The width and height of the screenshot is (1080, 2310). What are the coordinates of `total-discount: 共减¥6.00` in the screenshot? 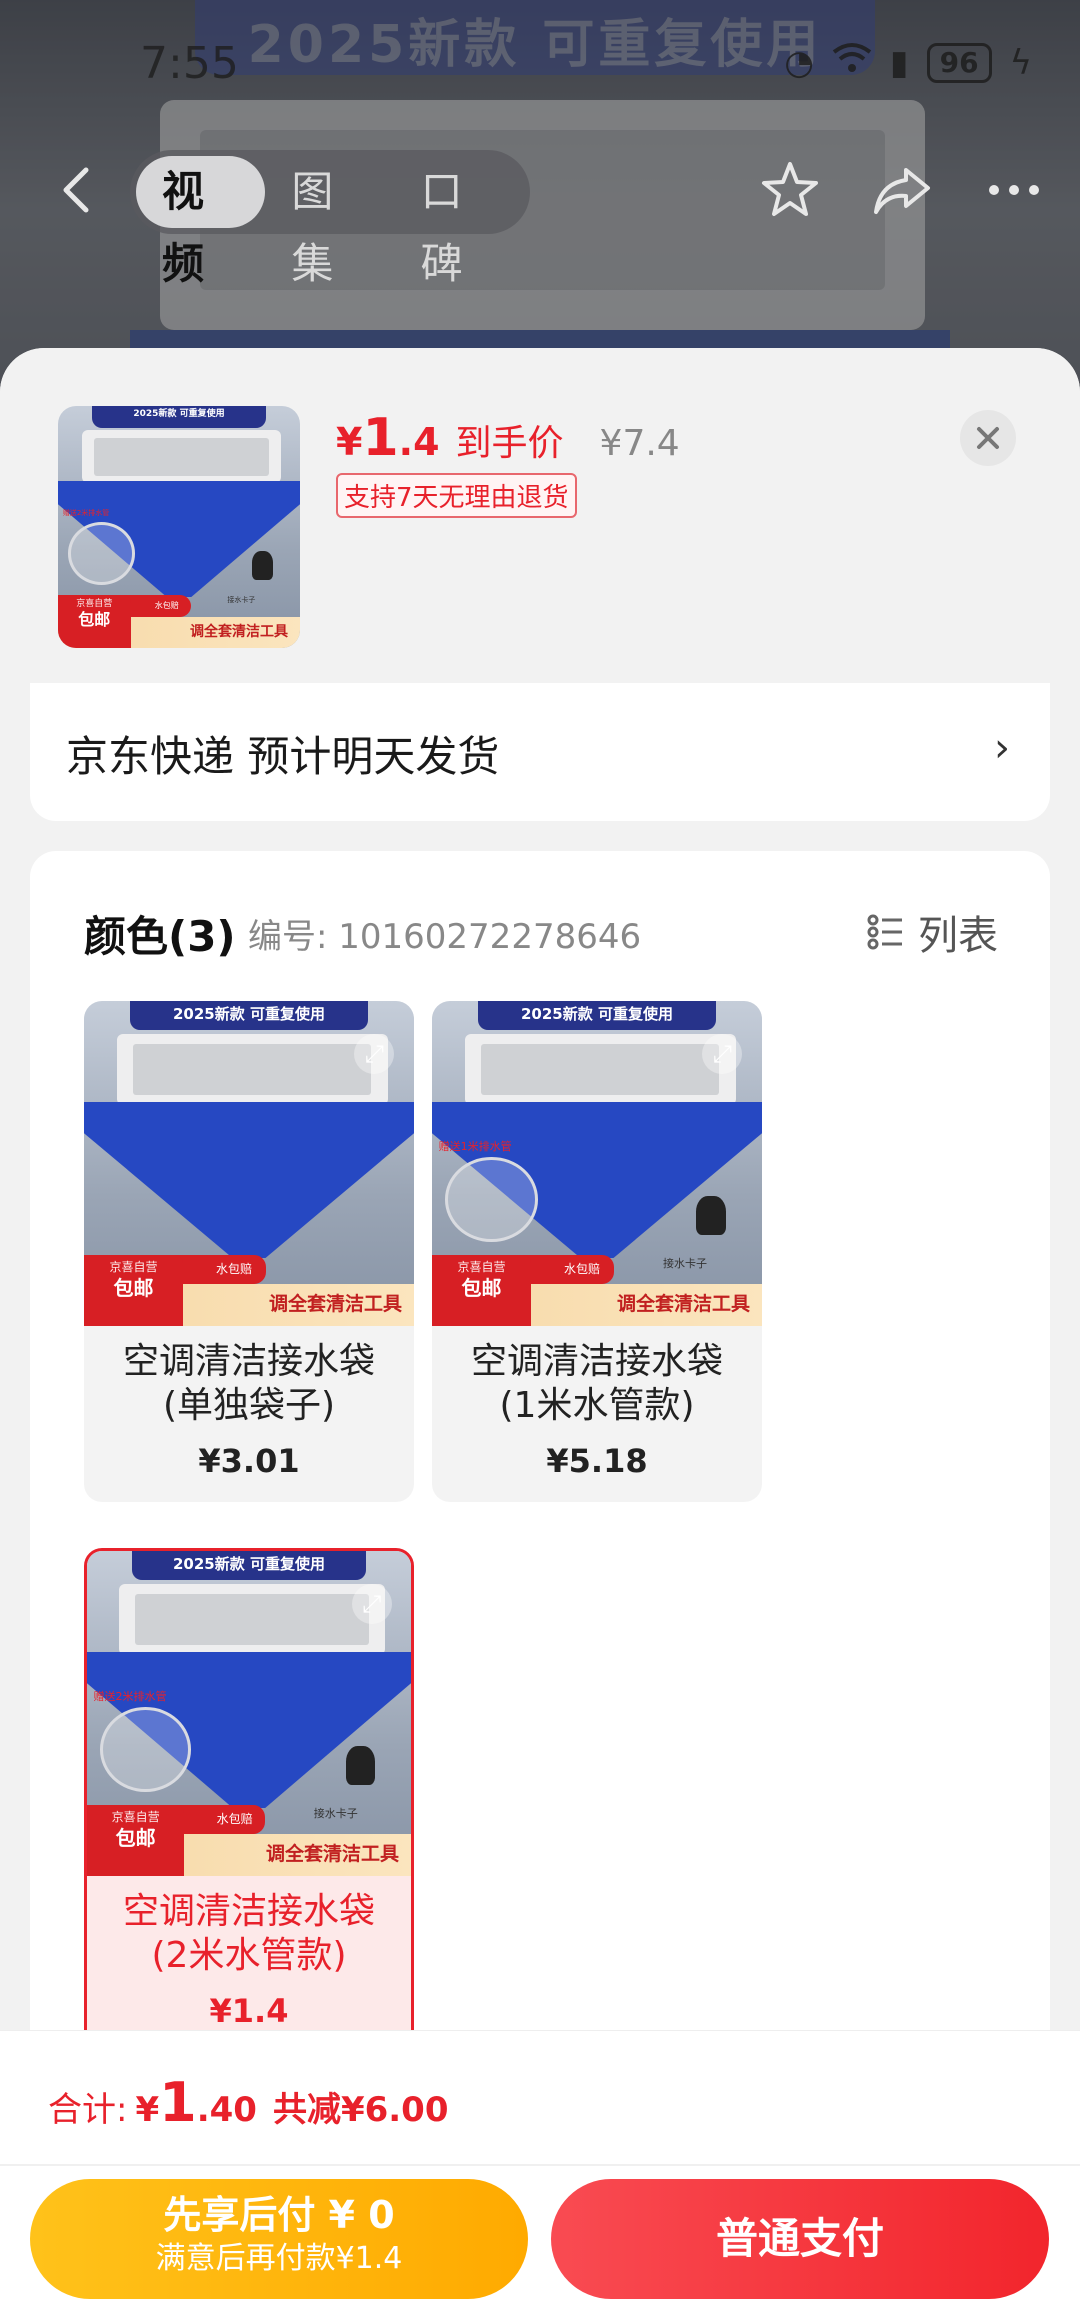 It's located at (360, 2110).